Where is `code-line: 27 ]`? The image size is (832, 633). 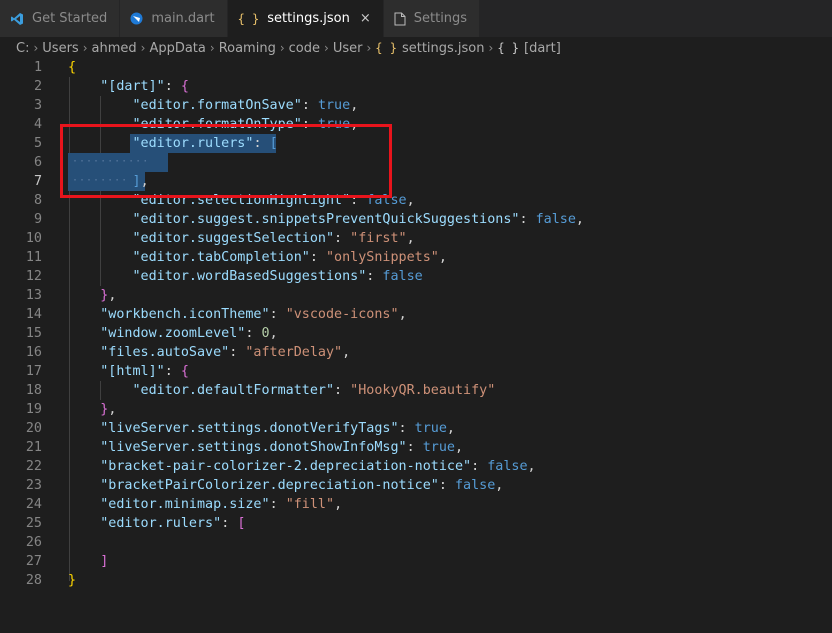
code-line: 27 ] is located at coordinates (416, 561).